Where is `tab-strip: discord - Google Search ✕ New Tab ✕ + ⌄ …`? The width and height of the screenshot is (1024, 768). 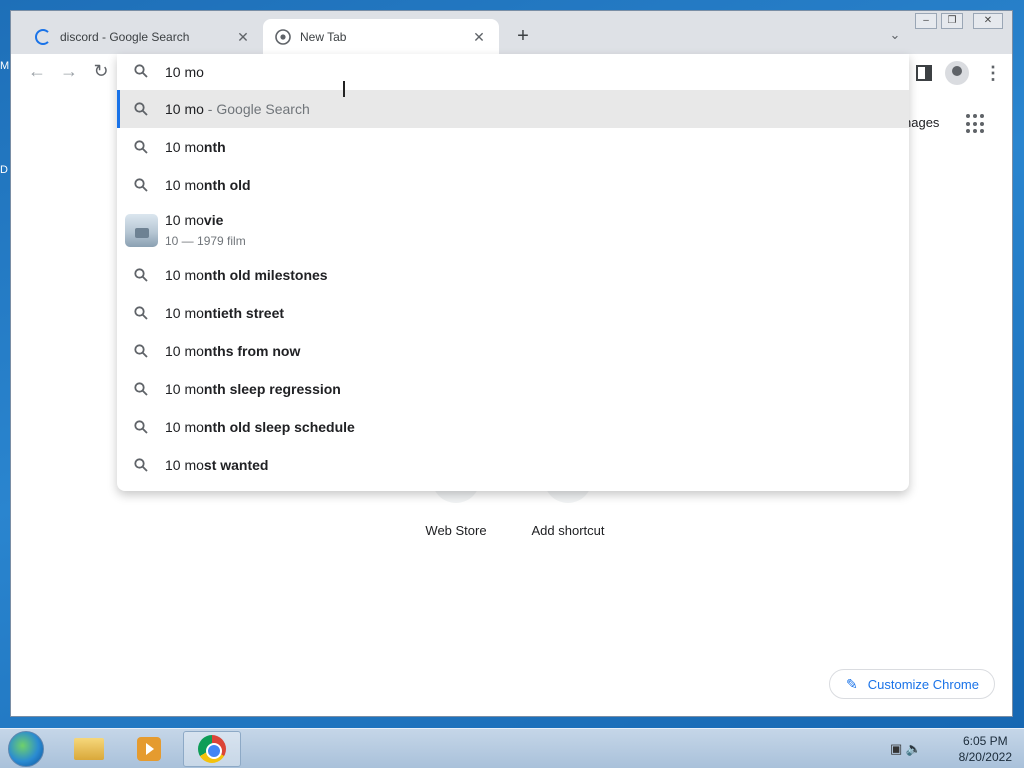
tab-strip: discord - Google Search ✕ New Tab ✕ + ⌄ … is located at coordinates (511, 32).